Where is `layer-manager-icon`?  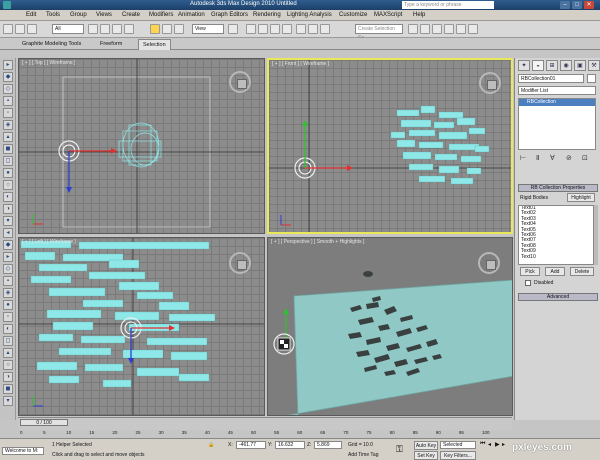
layer-manager-icon is located at coordinates (325, 29).